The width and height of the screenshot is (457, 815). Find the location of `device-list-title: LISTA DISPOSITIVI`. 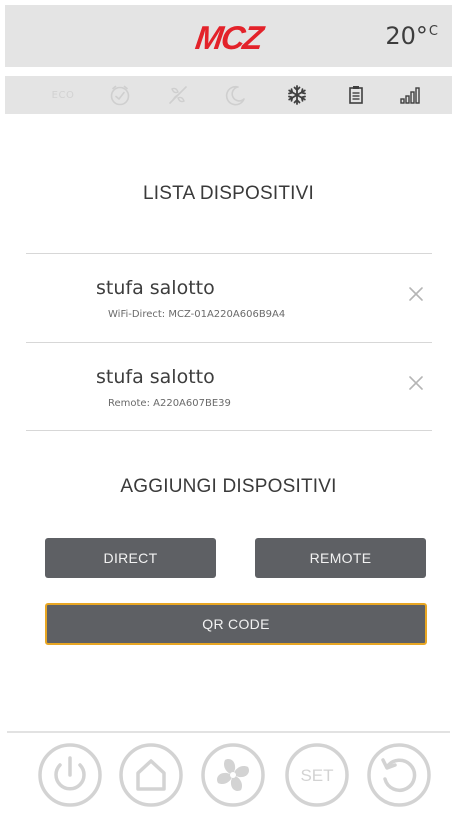

device-list-title: LISTA DISPOSITIVI is located at coordinates (228, 193).